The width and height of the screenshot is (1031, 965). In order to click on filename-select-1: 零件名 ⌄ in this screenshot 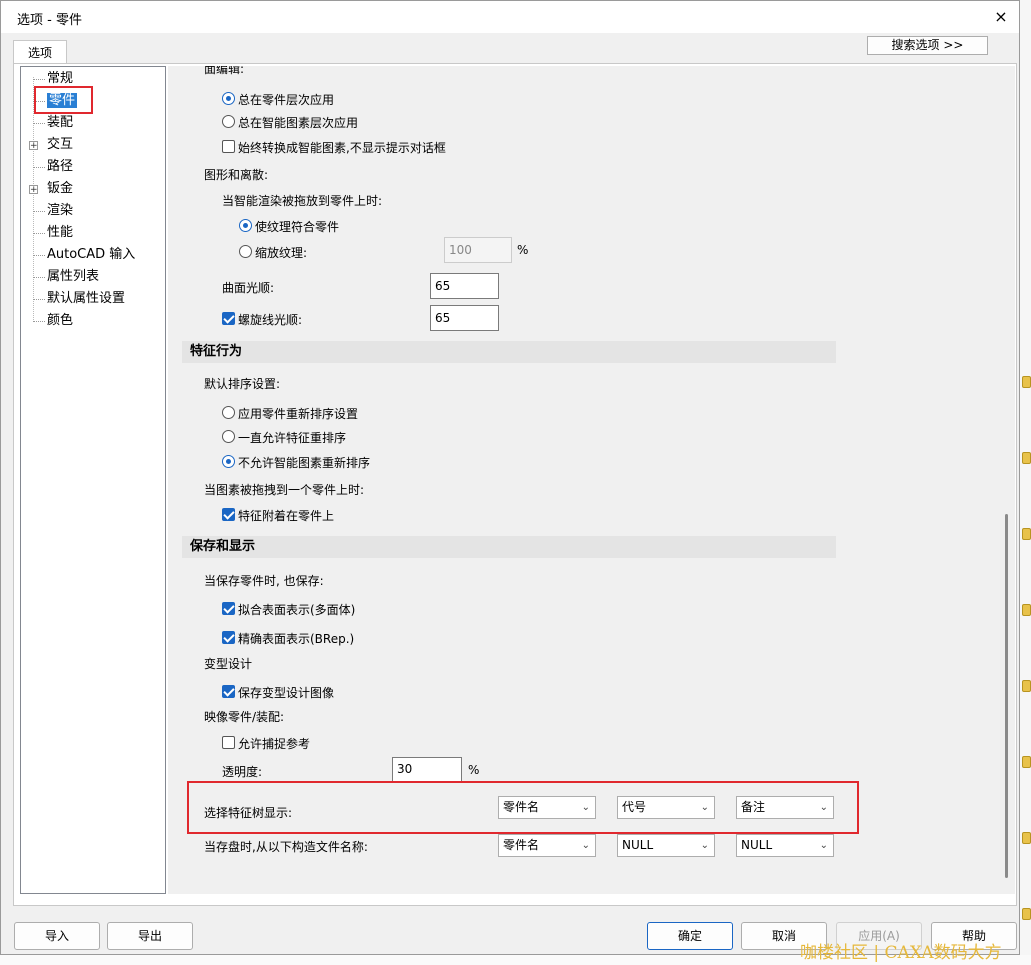, I will do `click(547, 845)`.